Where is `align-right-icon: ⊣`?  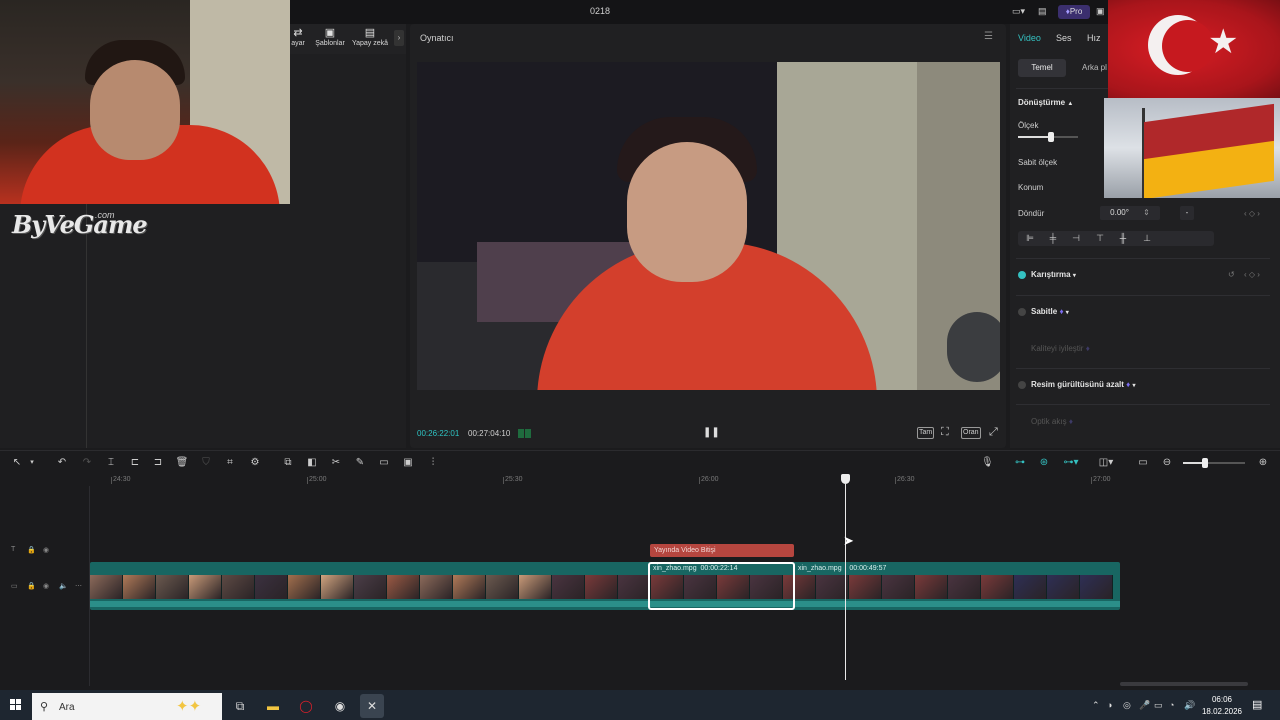
align-right-icon: ⊣ is located at coordinates (1076, 238).